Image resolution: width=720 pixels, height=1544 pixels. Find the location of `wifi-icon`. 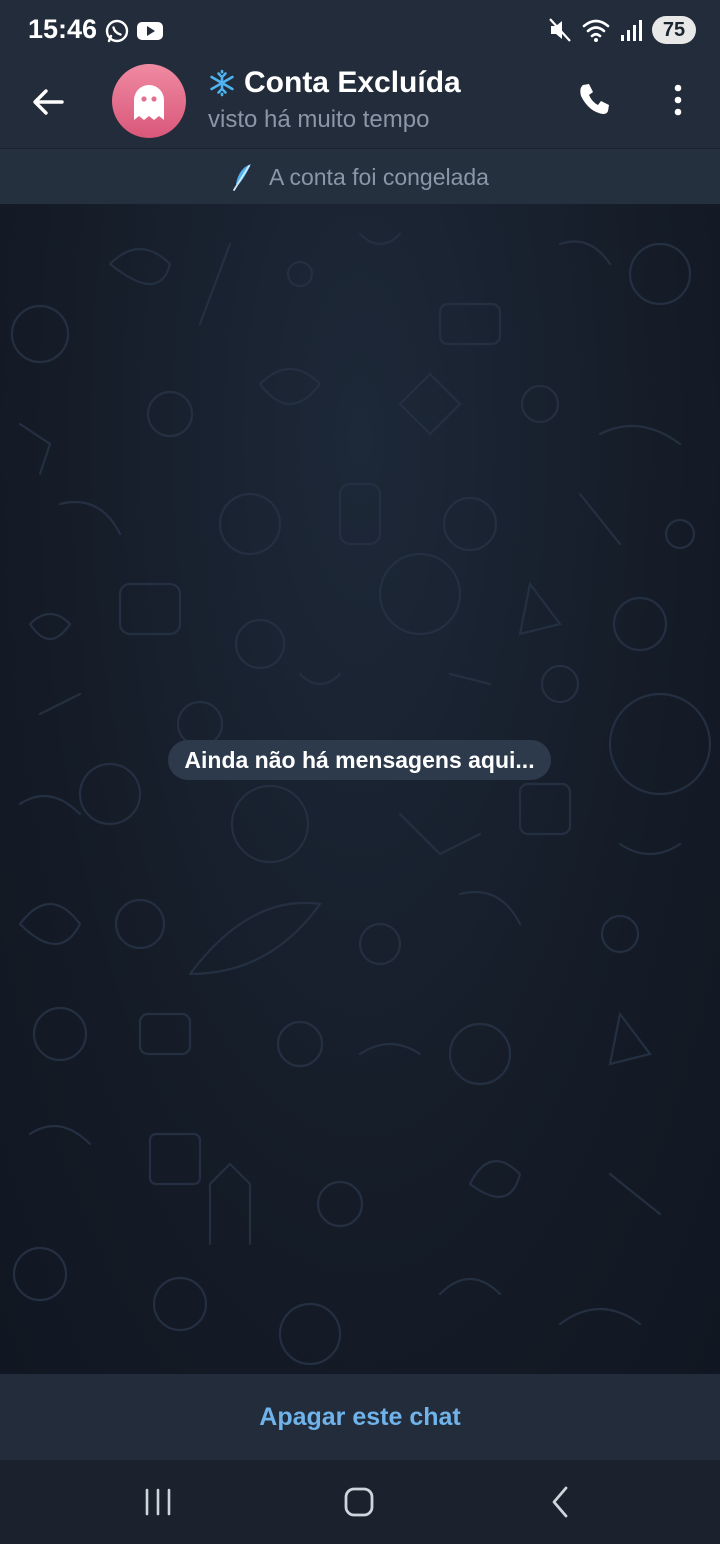

wifi-icon is located at coordinates (596, 30).